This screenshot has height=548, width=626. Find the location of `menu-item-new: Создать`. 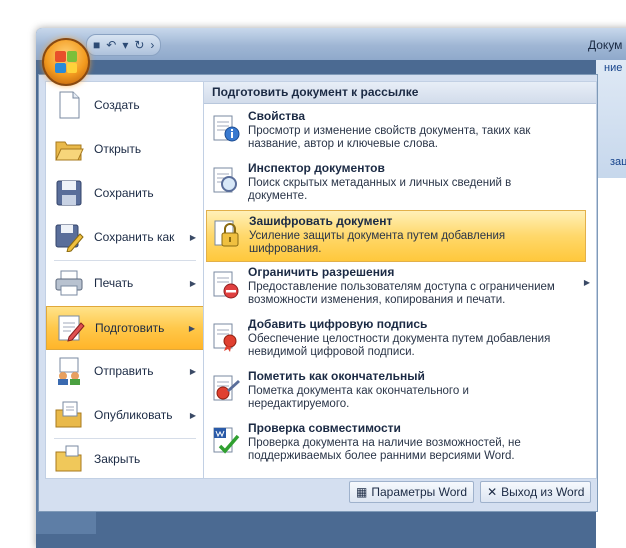

menu-item-new: Создать is located at coordinates (125, 105).